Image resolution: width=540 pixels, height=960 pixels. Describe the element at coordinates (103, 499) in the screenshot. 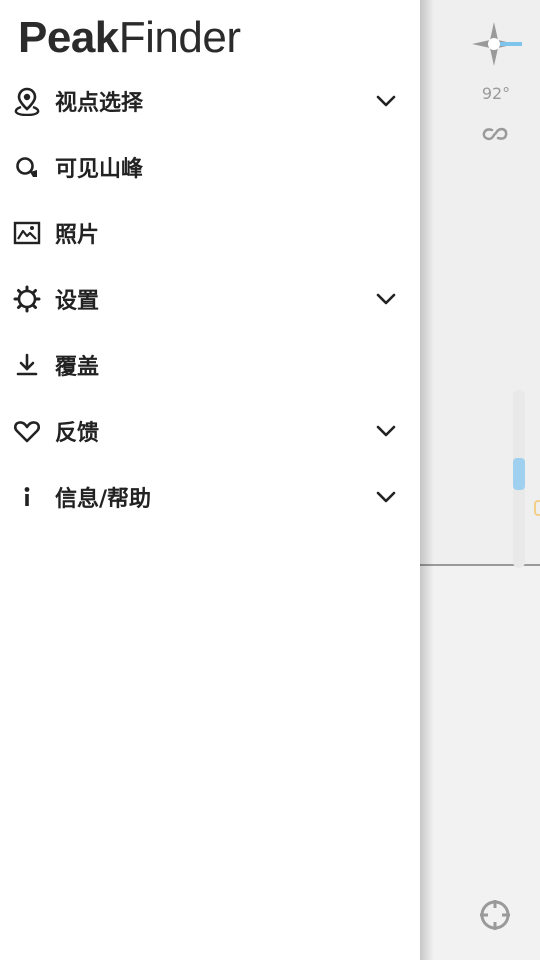

I see `menu-label-info-help: 信息/帮助` at that location.